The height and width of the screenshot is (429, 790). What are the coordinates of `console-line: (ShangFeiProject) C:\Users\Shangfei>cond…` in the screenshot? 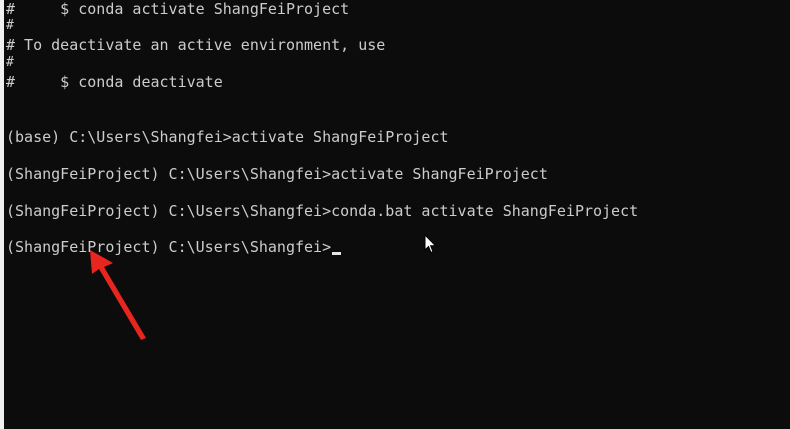 It's located at (322, 211).